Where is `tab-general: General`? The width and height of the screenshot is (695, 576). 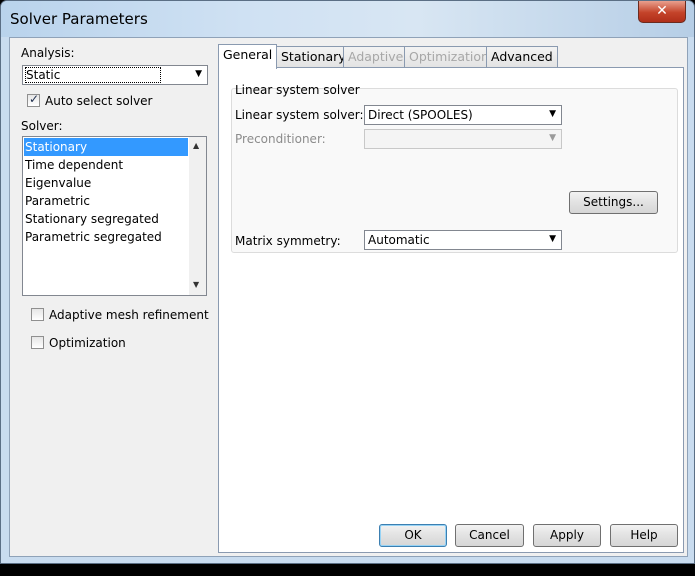 tab-general: General is located at coordinates (248, 56).